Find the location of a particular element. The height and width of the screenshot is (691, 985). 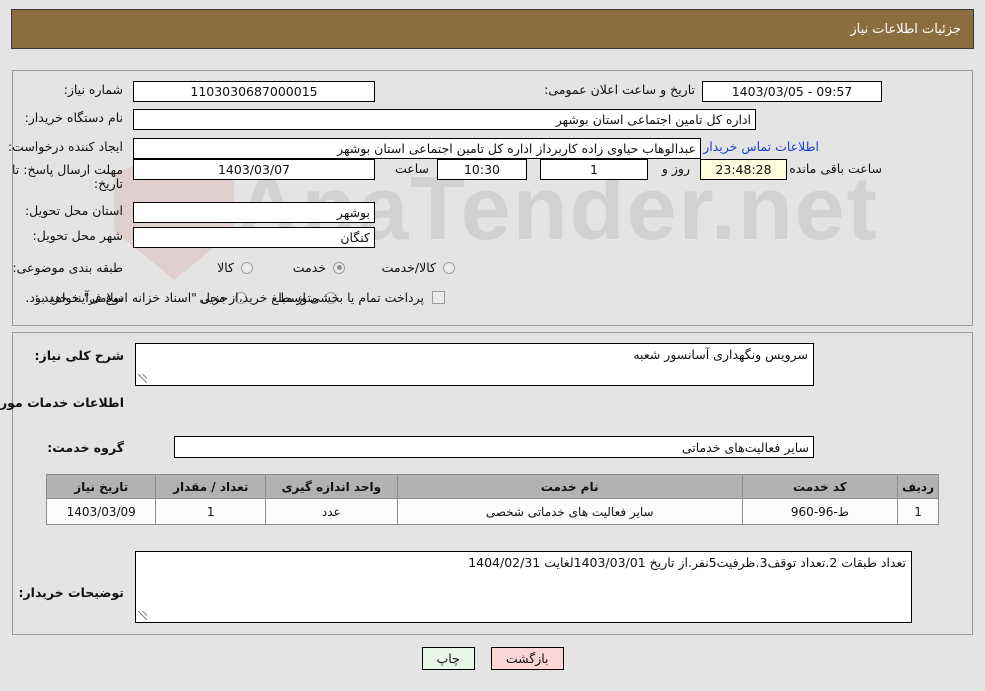

announce-label-wrap: تاریخ و ساعت اعلان عمومی: is located at coordinates (619, 89).